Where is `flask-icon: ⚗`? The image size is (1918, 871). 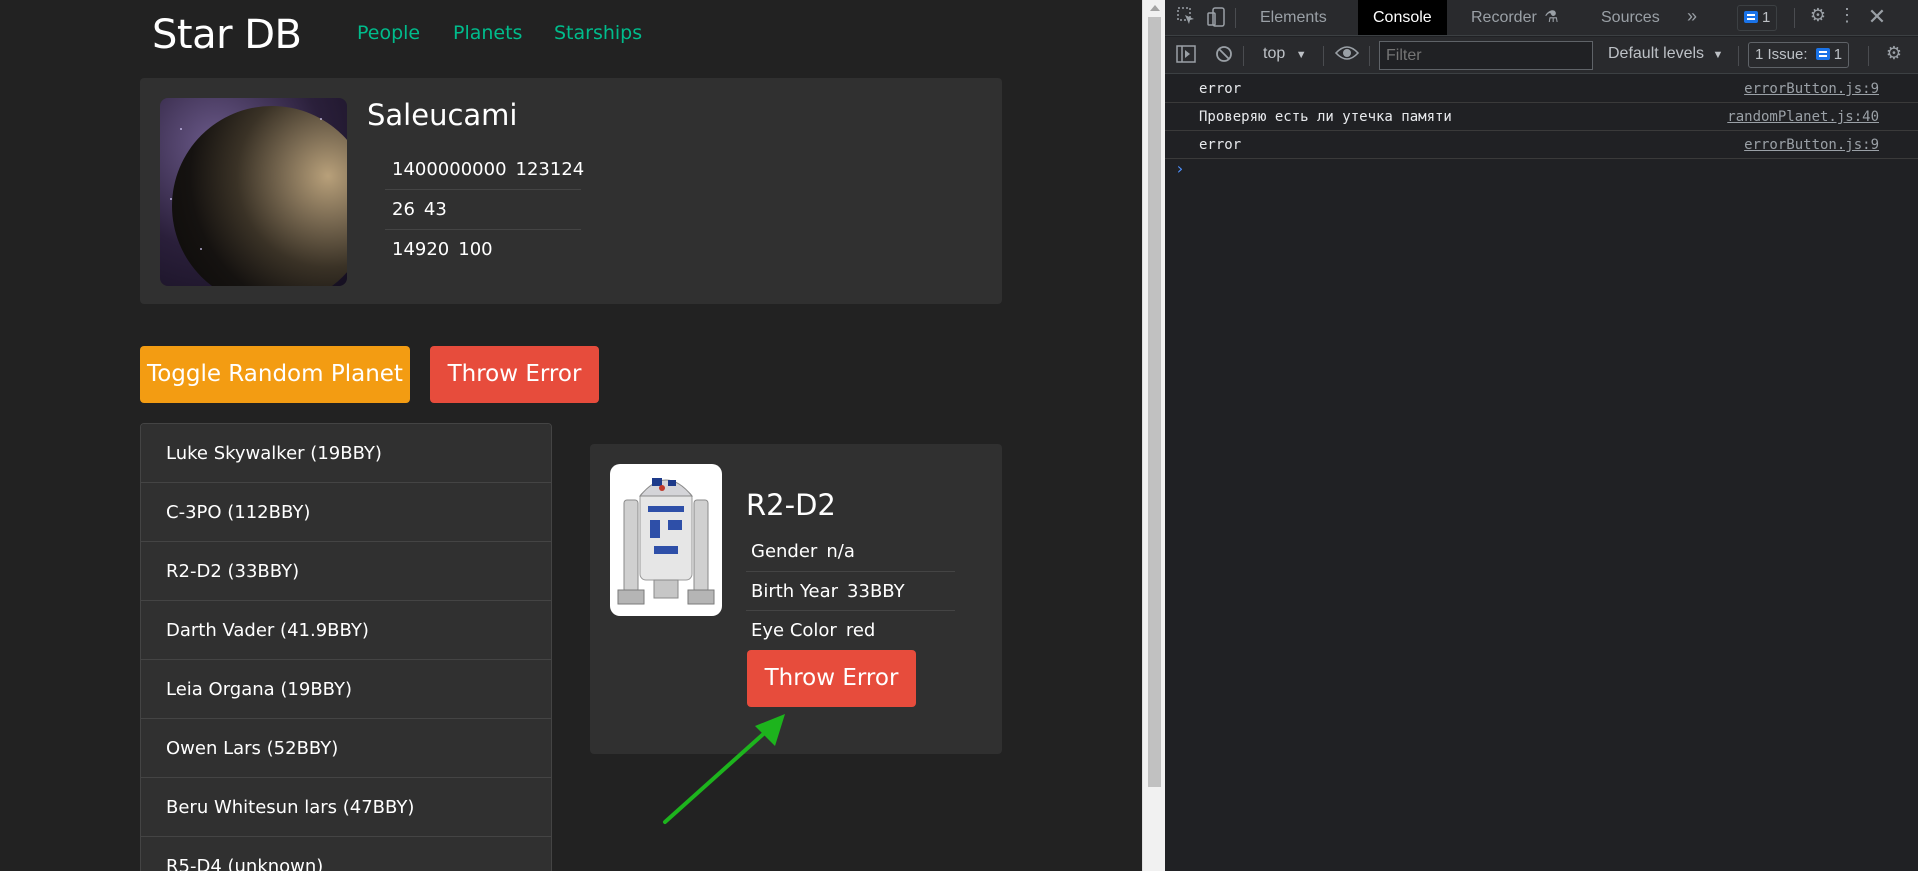
flask-icon: ⚗ is located at coordinates (1551, 17).